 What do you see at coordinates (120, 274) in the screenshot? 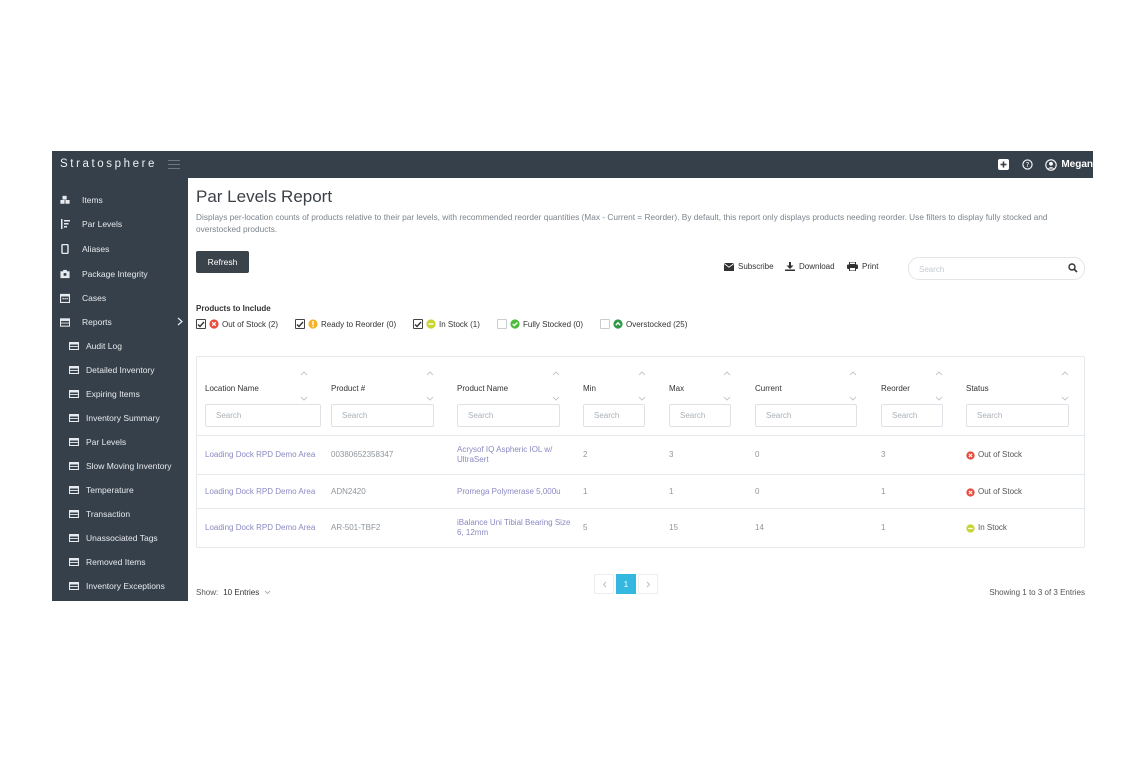
I see `sidebar-item-package-integrity: Package Integrity` at bounding box center [120, 274].